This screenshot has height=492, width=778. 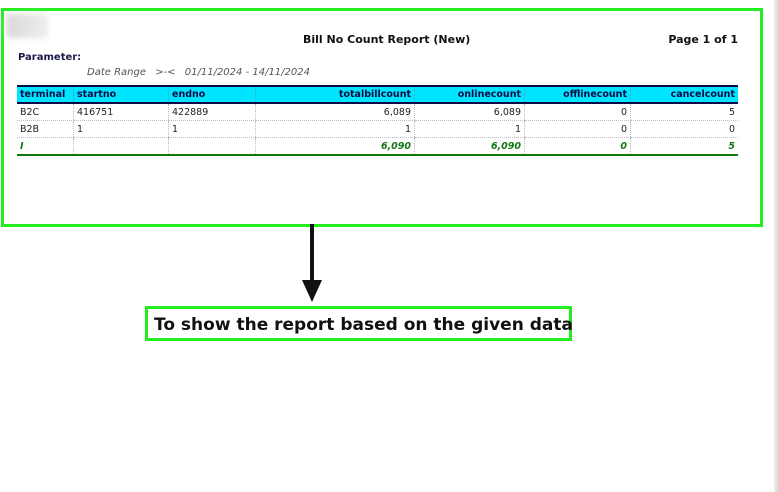 What do you see at coordinates (121, 129) in the screenshot?
I see `cell-startno: 1` at bounding box center [121, 129].